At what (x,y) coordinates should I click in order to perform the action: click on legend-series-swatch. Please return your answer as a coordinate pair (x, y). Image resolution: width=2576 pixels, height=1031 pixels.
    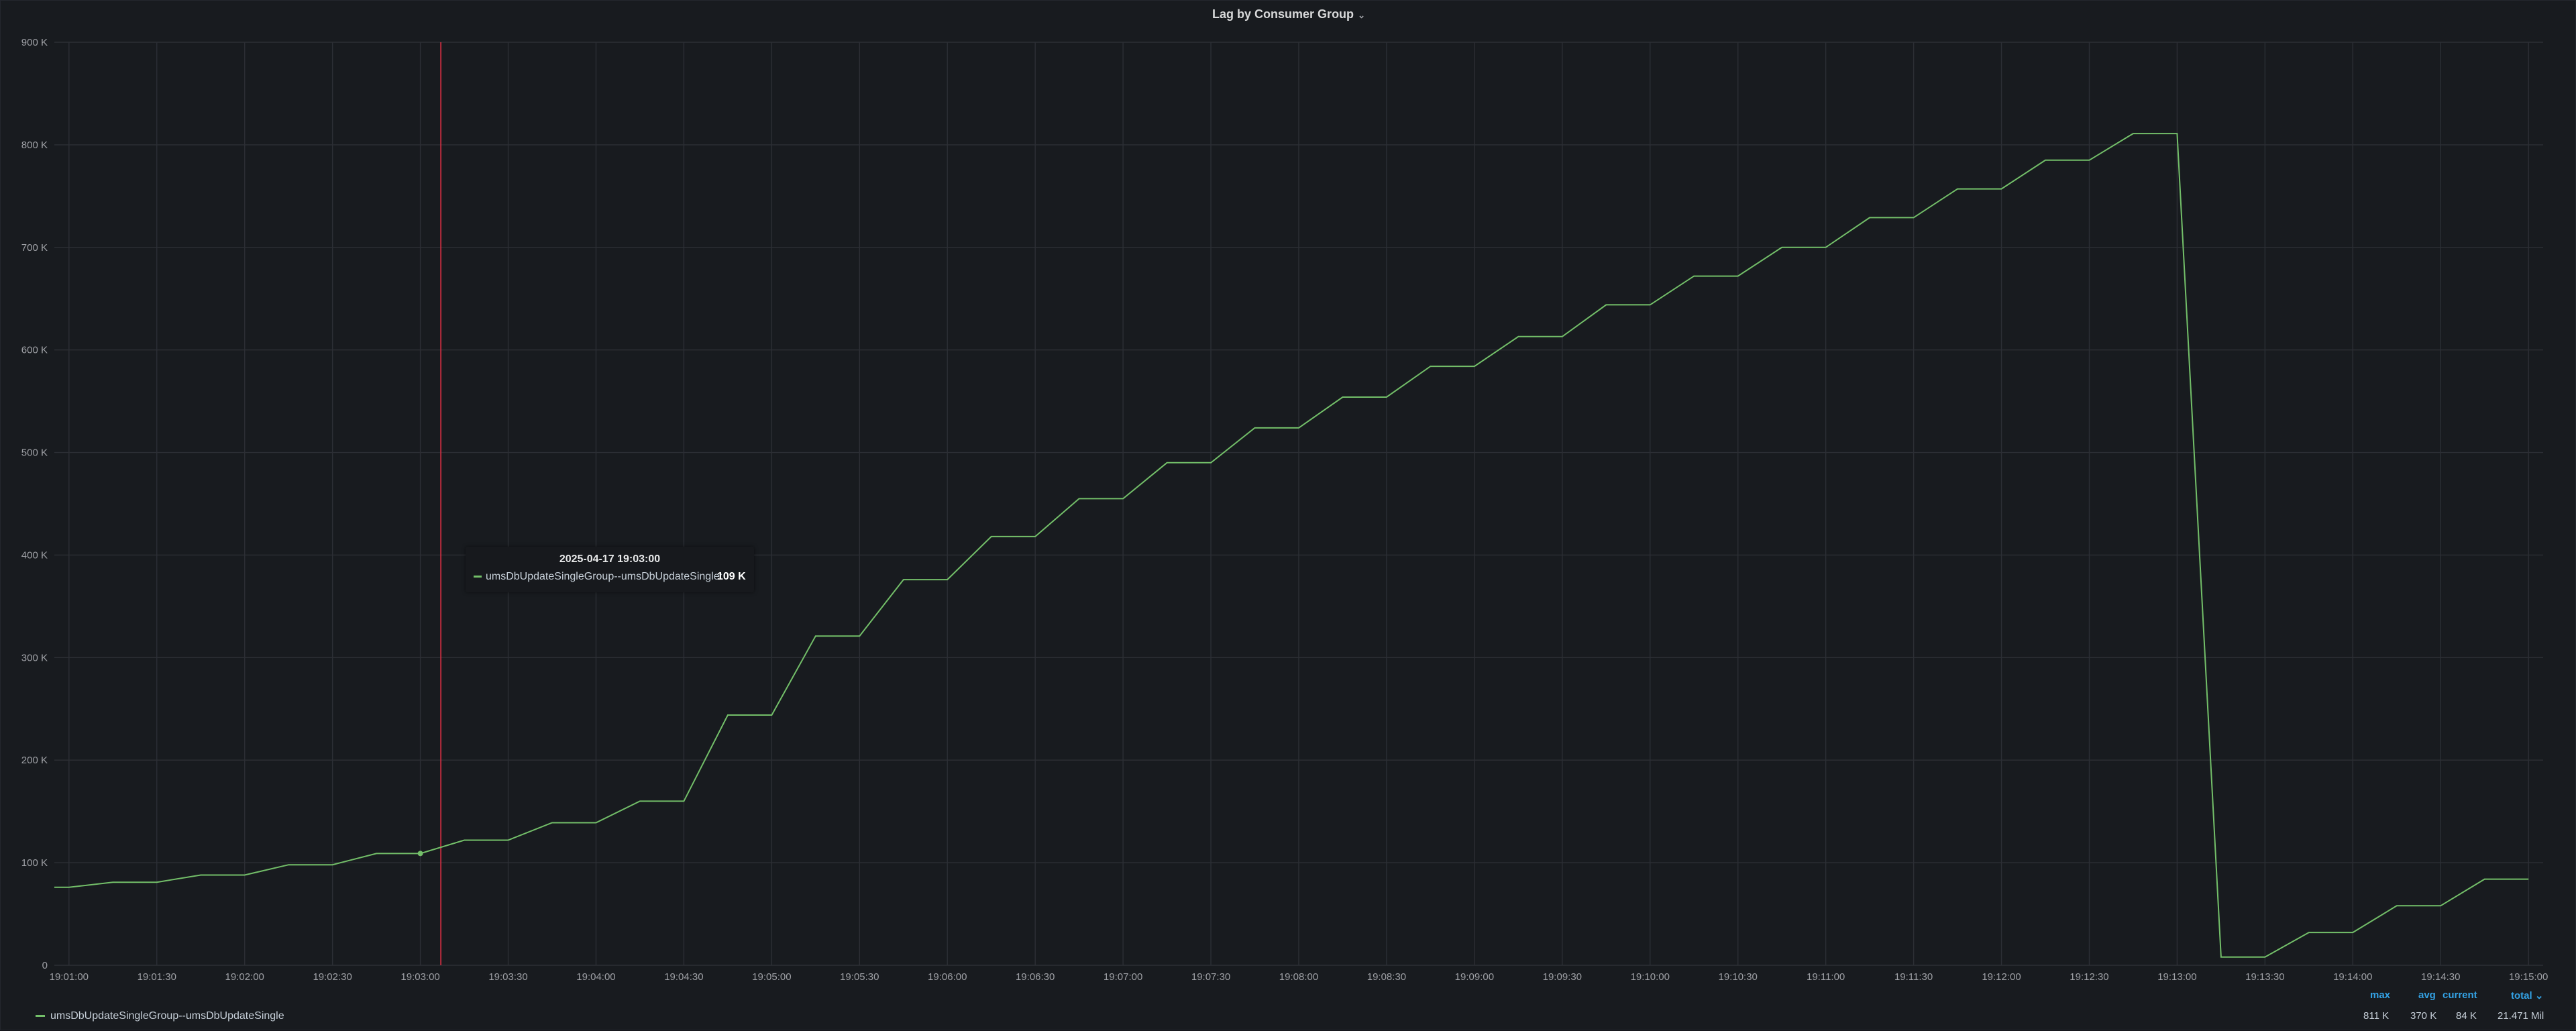
    Looking at the image, I should click on (40, 1016).